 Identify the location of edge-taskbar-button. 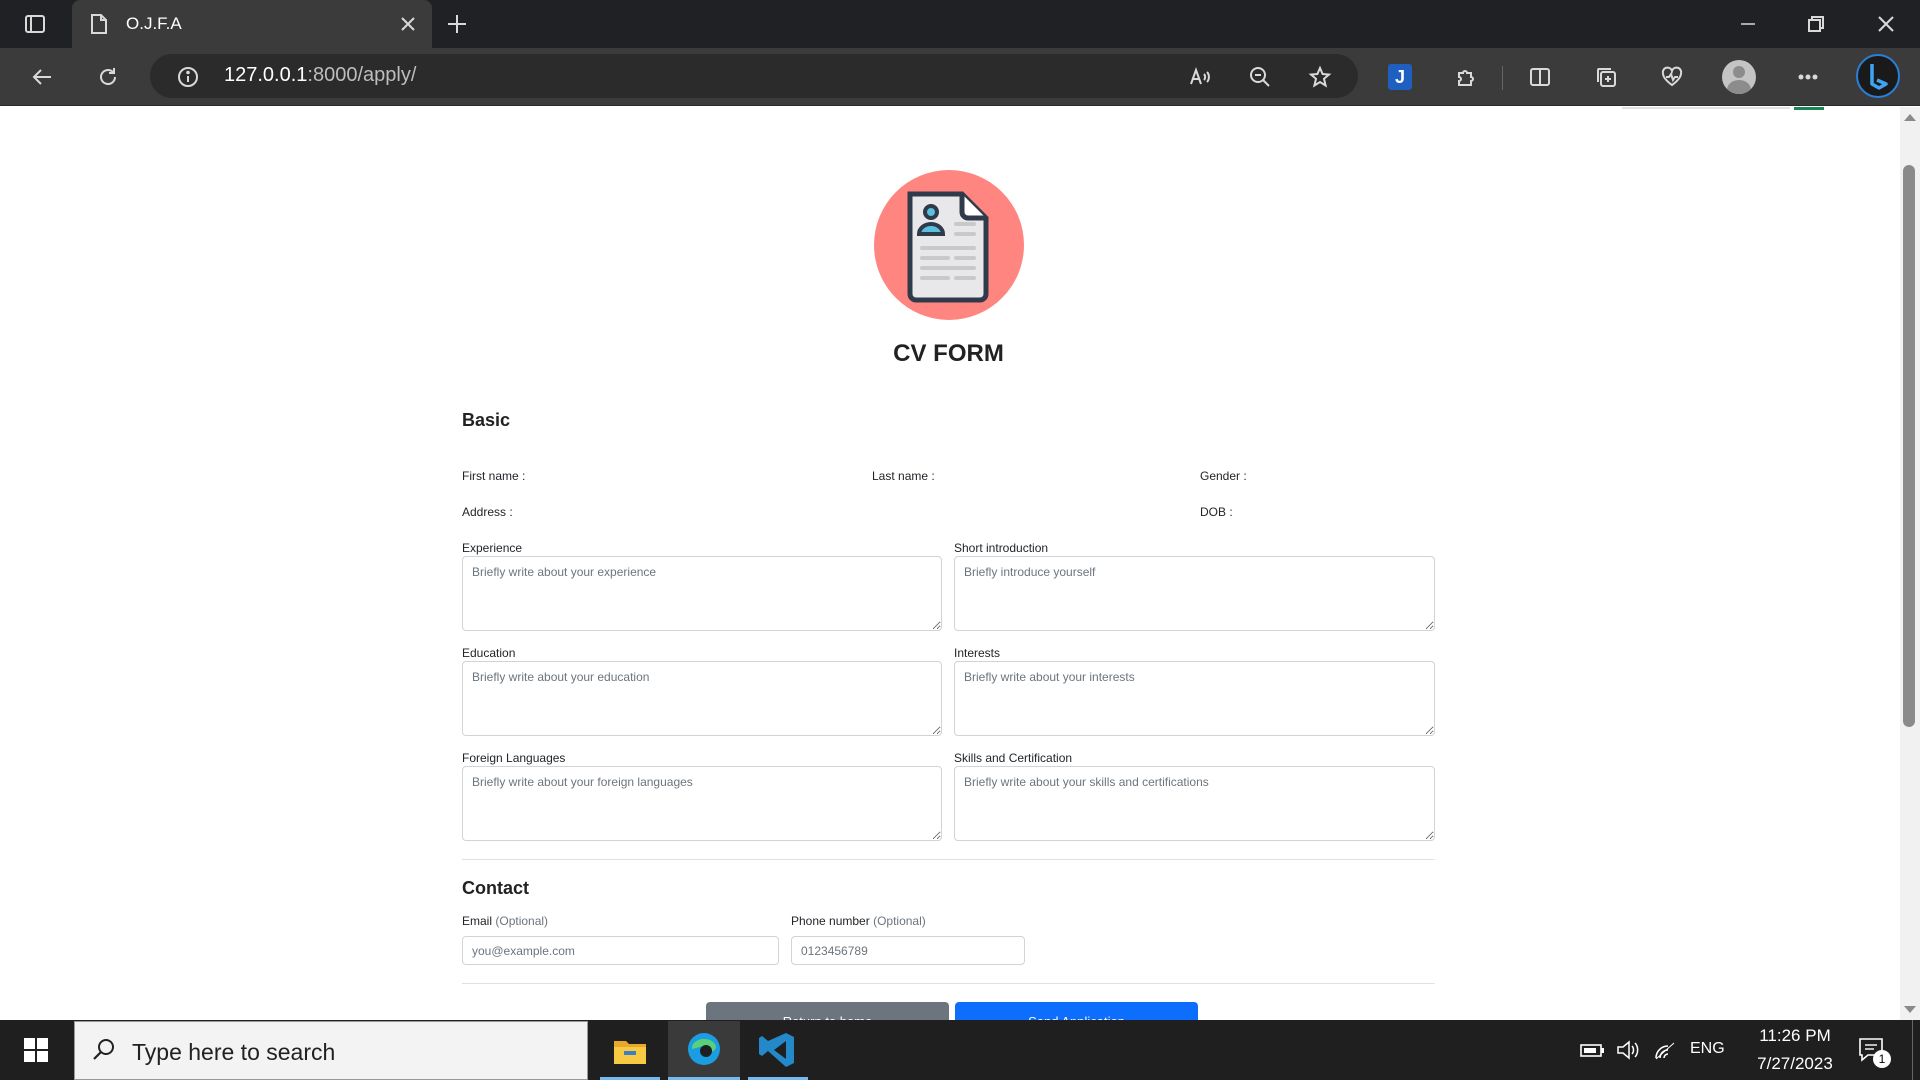
(704, 1050).